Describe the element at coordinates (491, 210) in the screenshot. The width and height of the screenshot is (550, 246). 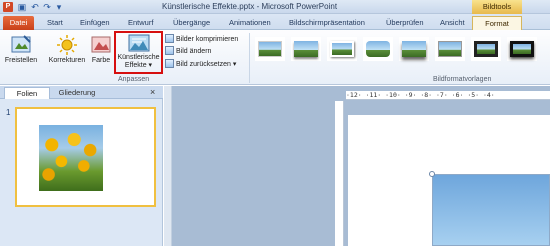
I see `selected-picture` at that location.